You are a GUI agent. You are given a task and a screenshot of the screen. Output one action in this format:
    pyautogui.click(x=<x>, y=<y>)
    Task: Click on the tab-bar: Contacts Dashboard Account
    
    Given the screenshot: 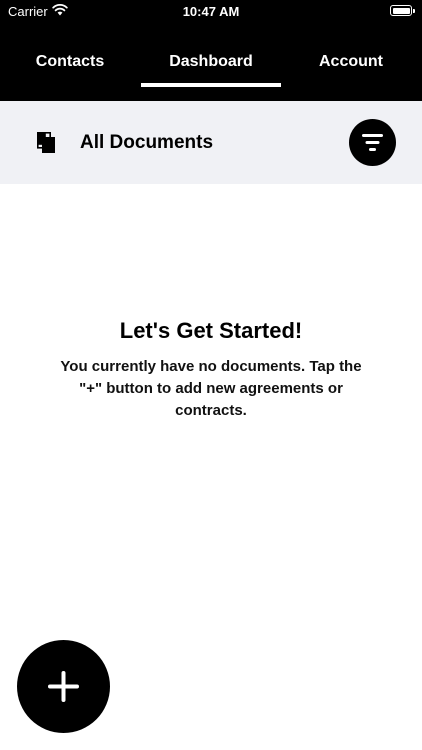 What is the action you would take?
    pyautogui.click(x=211, y=64)
    